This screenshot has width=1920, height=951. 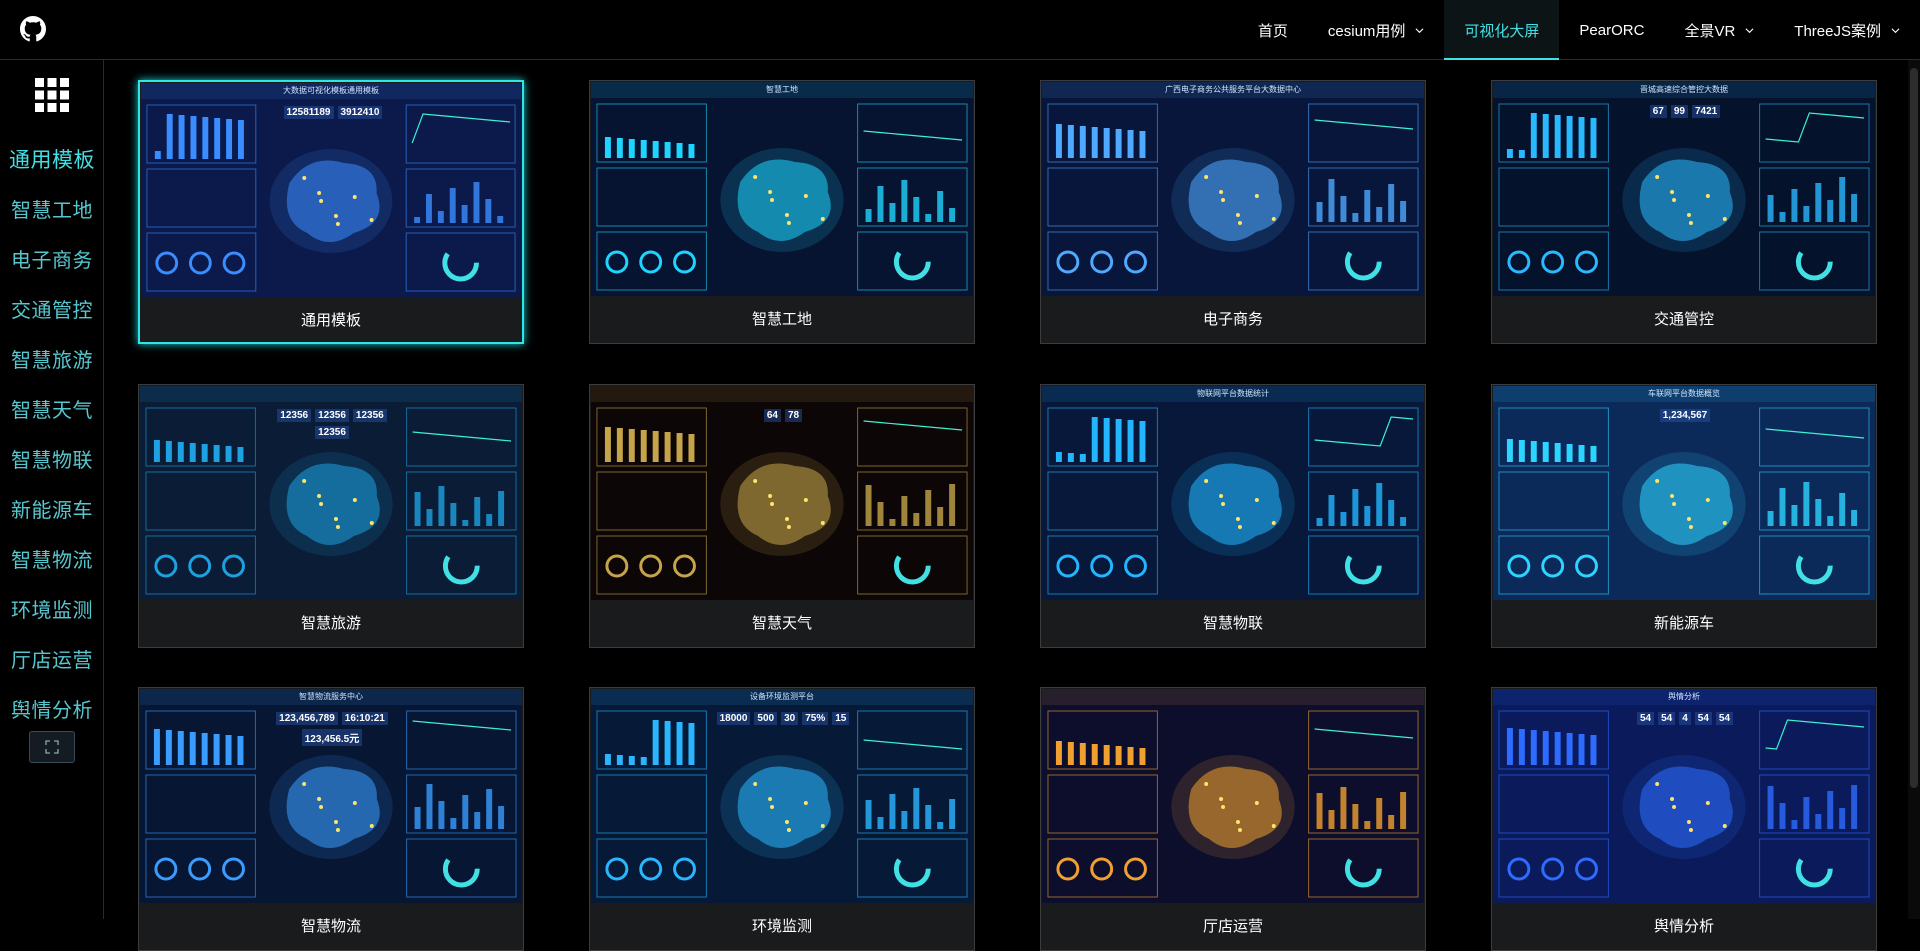 I want to click on template-card-5: 64 78 智慧天气, so click(x=782, y=516).